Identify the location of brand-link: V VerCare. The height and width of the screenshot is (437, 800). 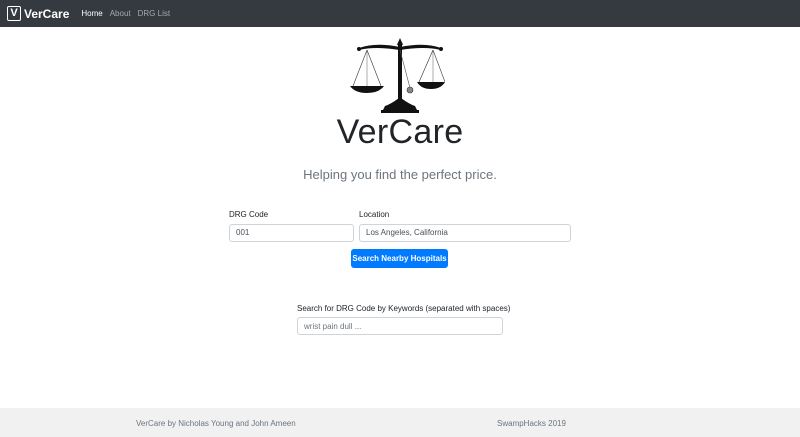
(38, 13).